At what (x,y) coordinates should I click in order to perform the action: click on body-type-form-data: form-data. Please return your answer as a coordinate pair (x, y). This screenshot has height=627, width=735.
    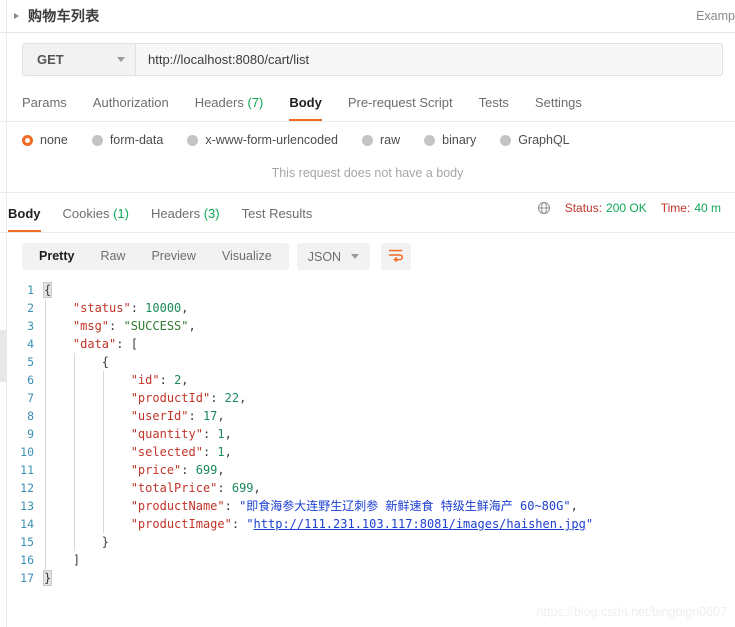
    Looking at the image, I should click on (127, 140).